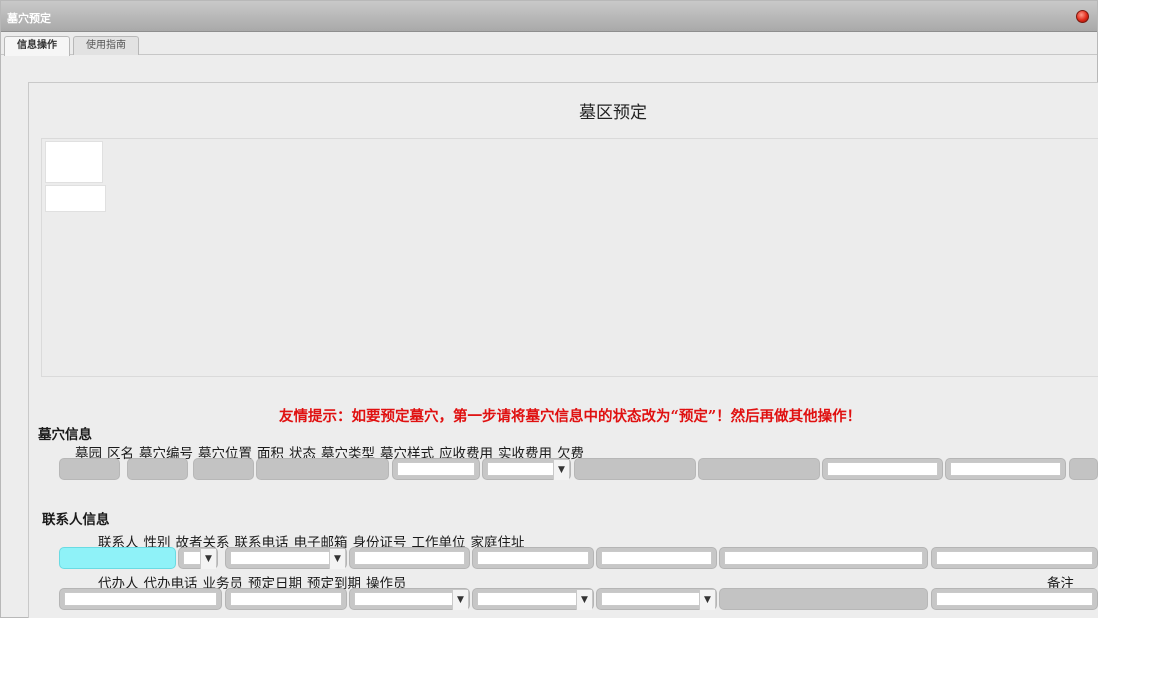 Image resolution: width=1174 pixels, height=684 pixels. I want to click on window-title: 墓穴预定, so click(29, 18).